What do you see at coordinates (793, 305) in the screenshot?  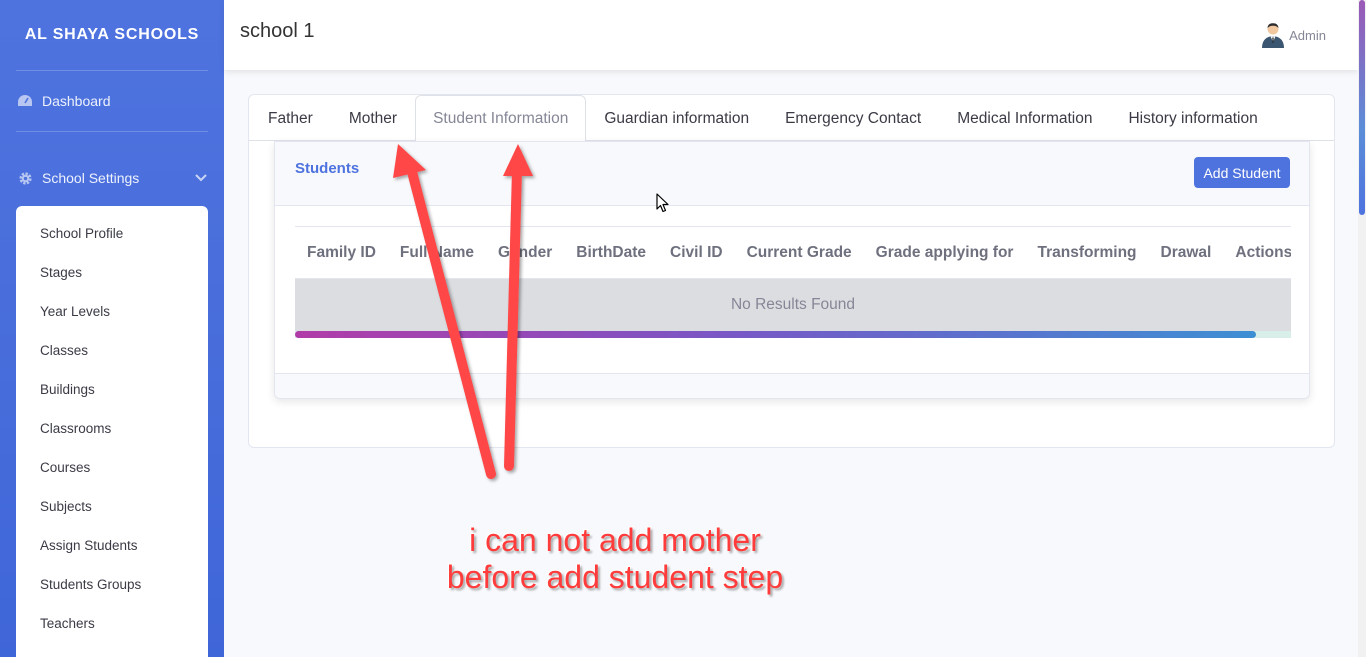 I see `empty-state-message: No Results Found` at bounding box center [793, 305].